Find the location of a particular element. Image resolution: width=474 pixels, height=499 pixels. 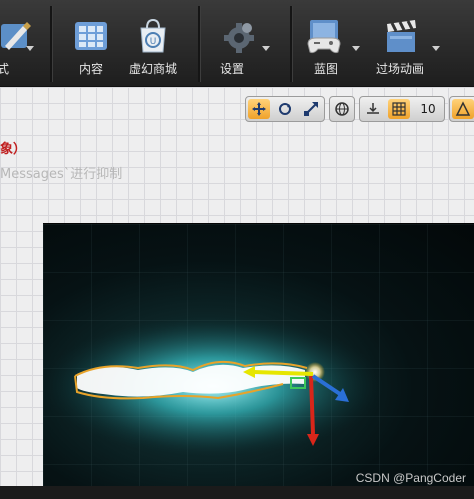

transform-tools-group is located at coordinates (285, 109).